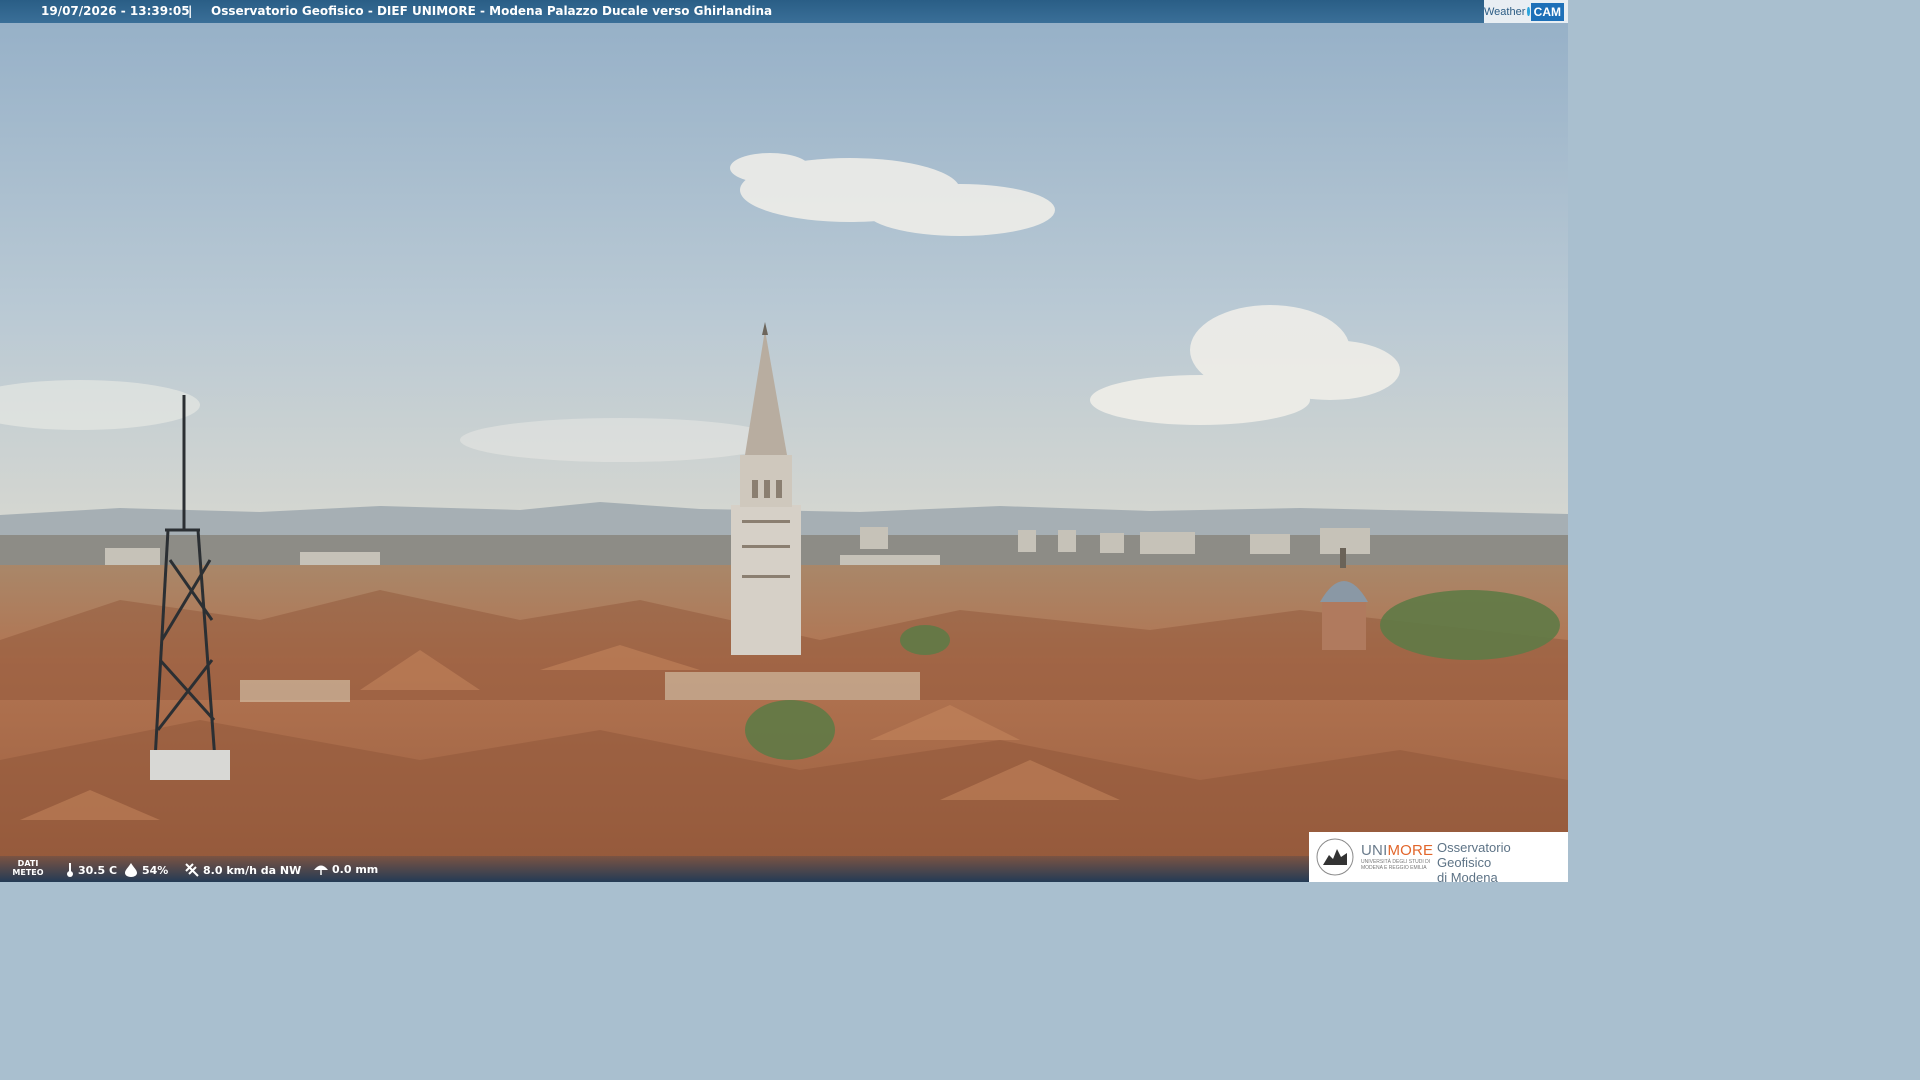  I want to click on unimore-brand: UNIMORE, so click(1397, 850).